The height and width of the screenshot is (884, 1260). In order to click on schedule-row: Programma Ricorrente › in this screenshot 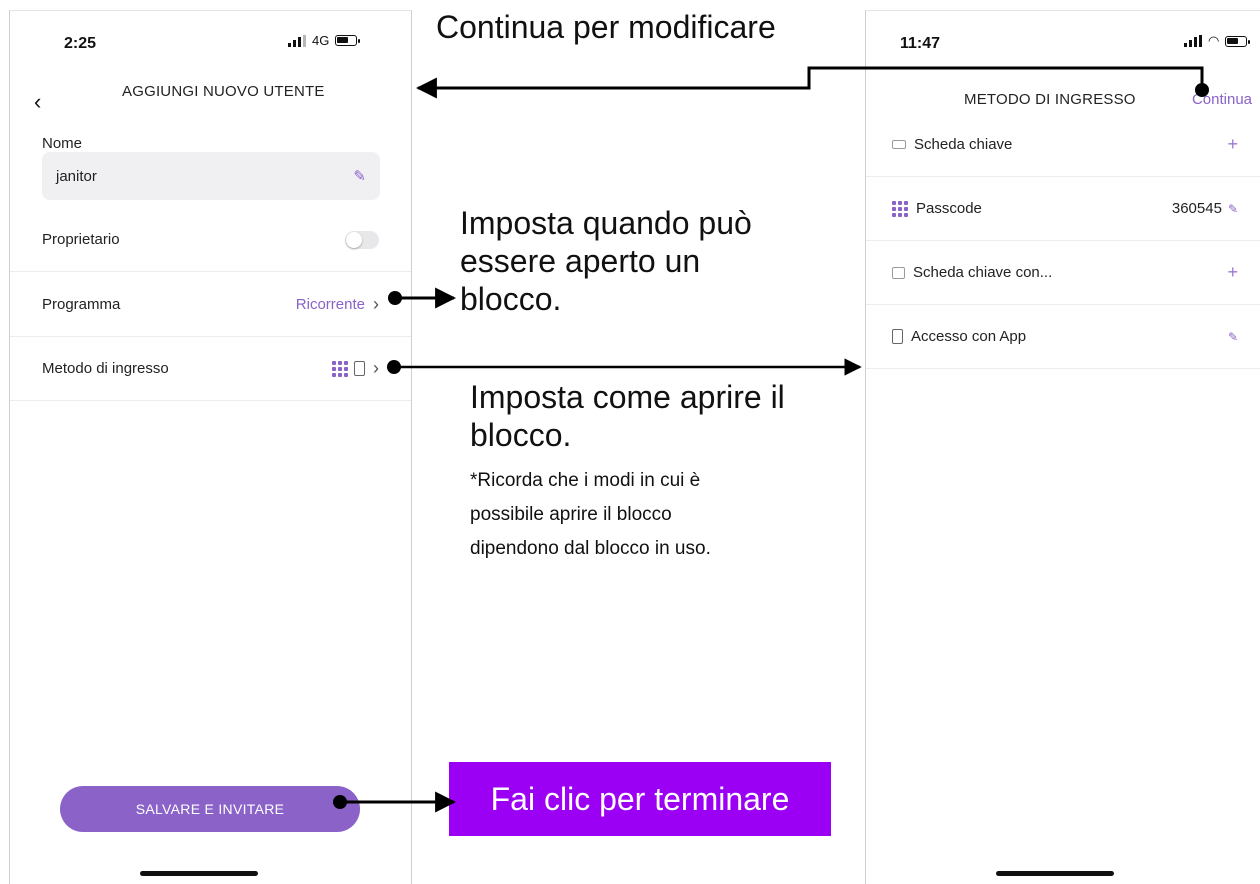, I will do `click(210, 305)`.